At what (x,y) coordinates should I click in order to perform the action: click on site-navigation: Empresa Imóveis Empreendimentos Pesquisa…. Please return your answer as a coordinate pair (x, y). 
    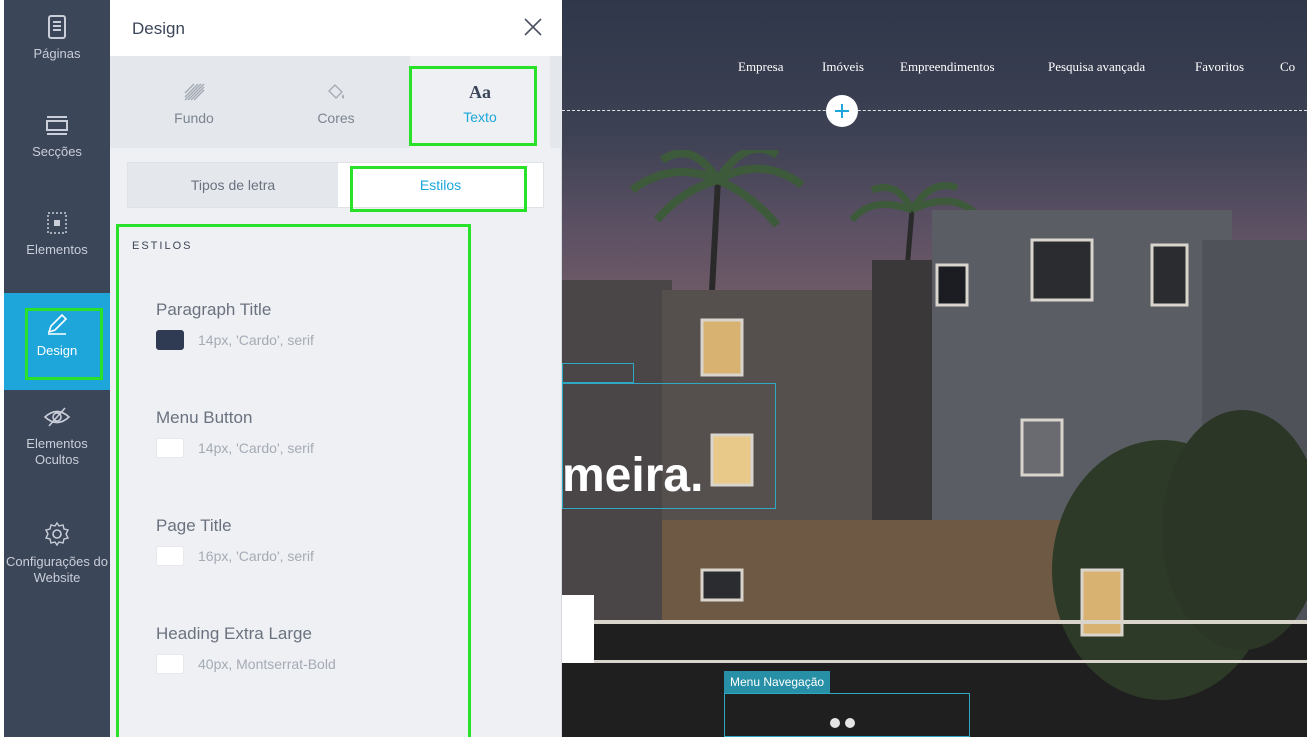
    Looking at the image, I should click on (934, 55).